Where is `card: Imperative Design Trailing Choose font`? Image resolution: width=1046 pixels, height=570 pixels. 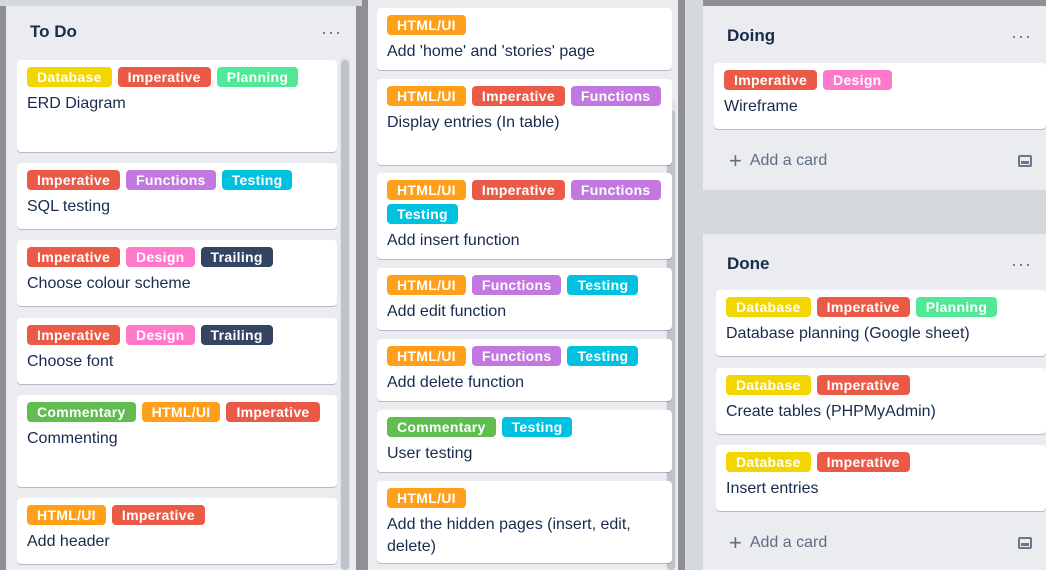
card: Imperative Design Trailing Choose font is located at coordinates (177, 351).